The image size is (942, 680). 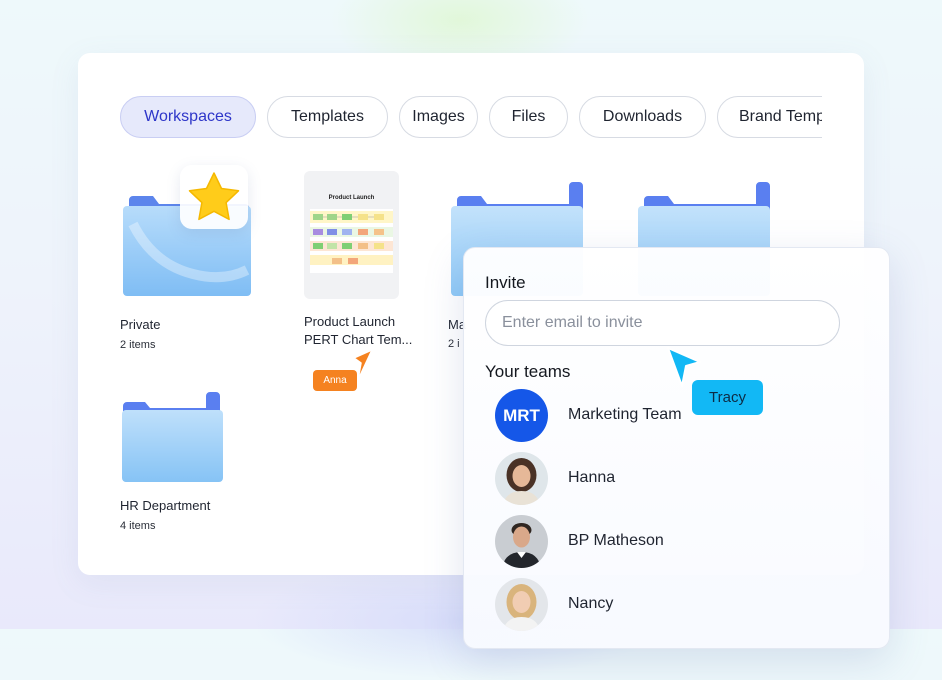 What do you see at coordinates (140, 324) in the screenshot?
I see `folder-name: Private` at bounding box center [140, 324].